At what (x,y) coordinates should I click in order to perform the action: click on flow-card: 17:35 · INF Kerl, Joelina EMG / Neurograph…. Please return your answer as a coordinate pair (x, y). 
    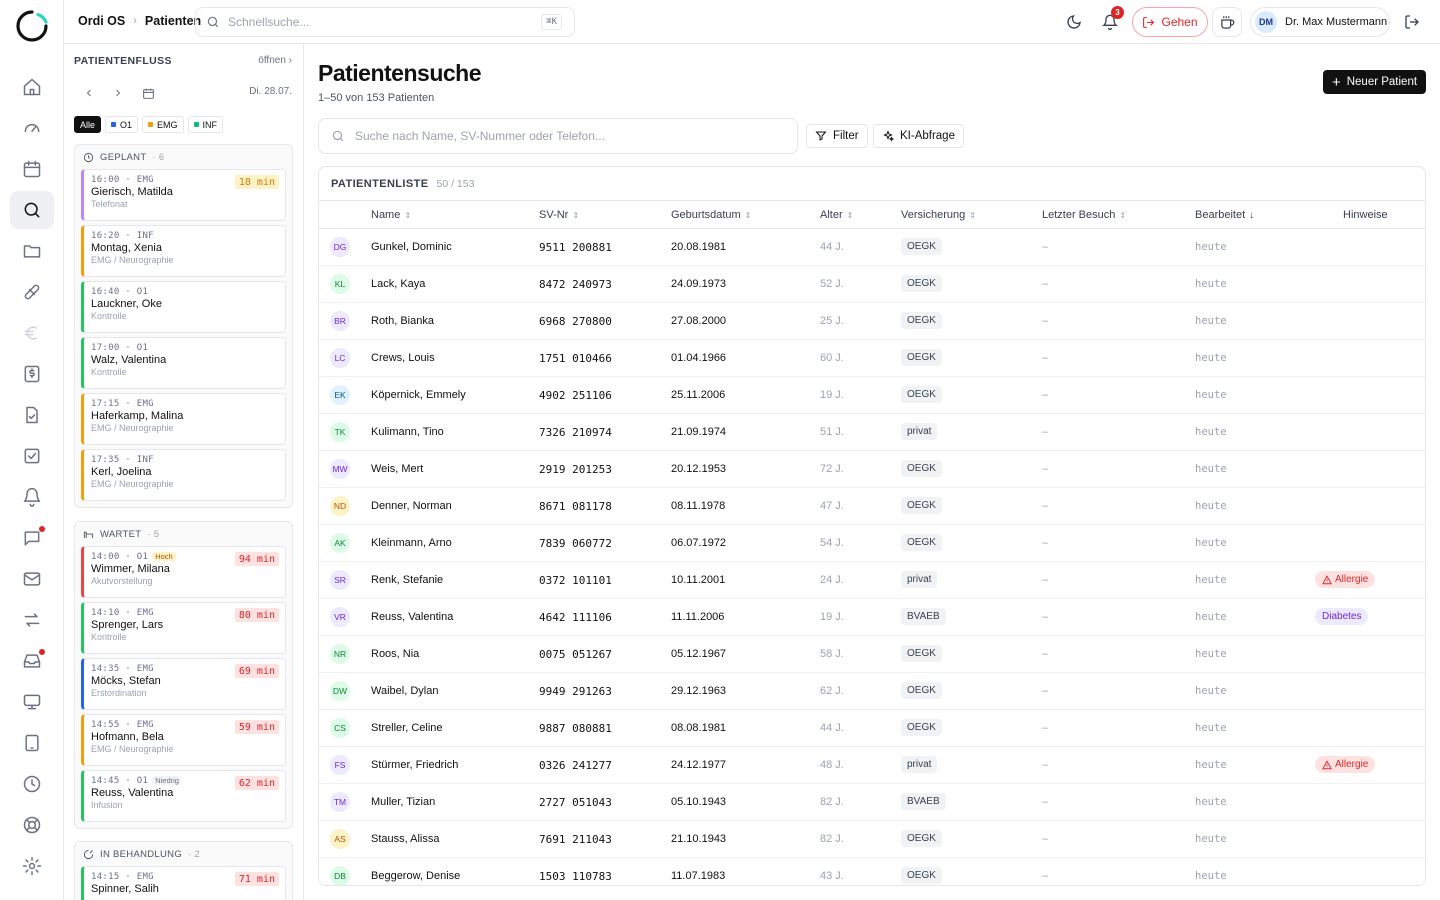
    Looking at the image, I should click on (183, 475).